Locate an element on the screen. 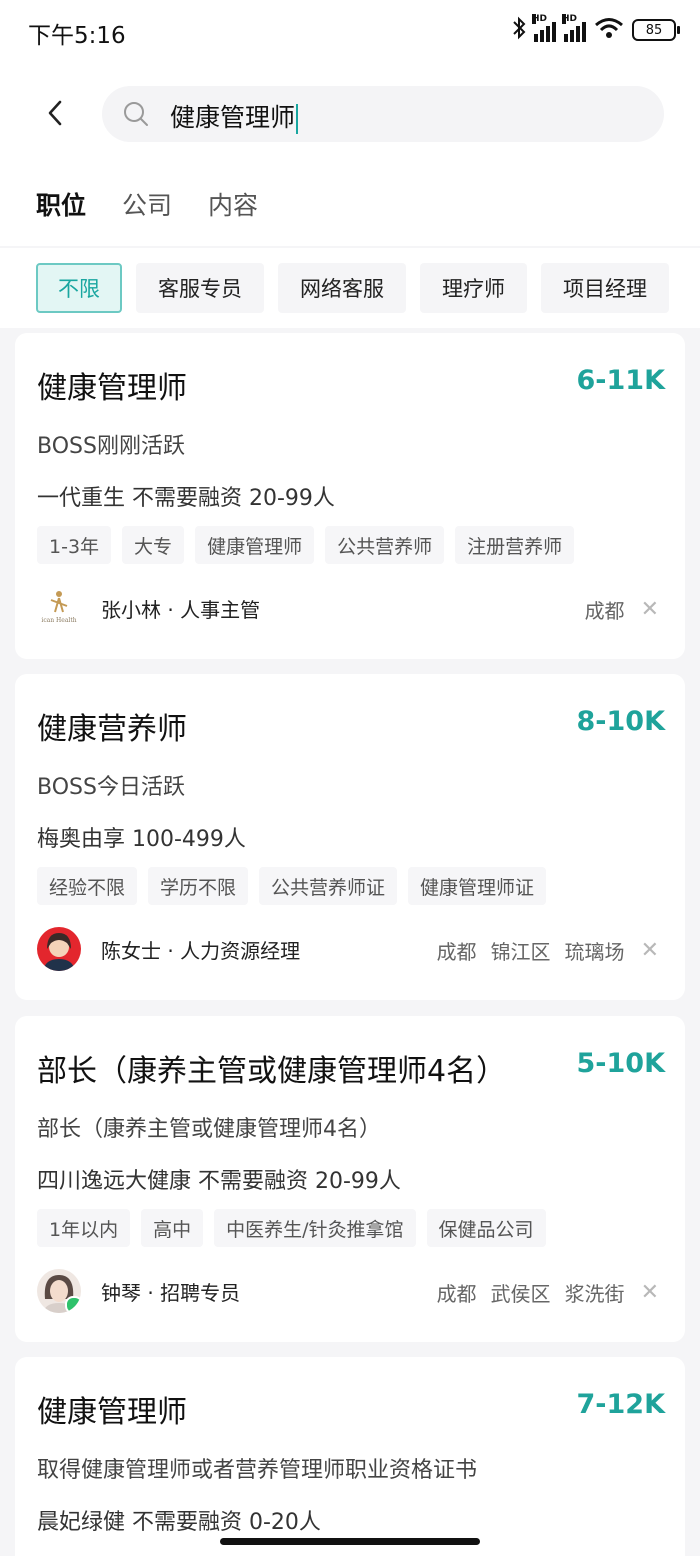  filter-chip: 客服专员 is located at coordinates (200, 288).